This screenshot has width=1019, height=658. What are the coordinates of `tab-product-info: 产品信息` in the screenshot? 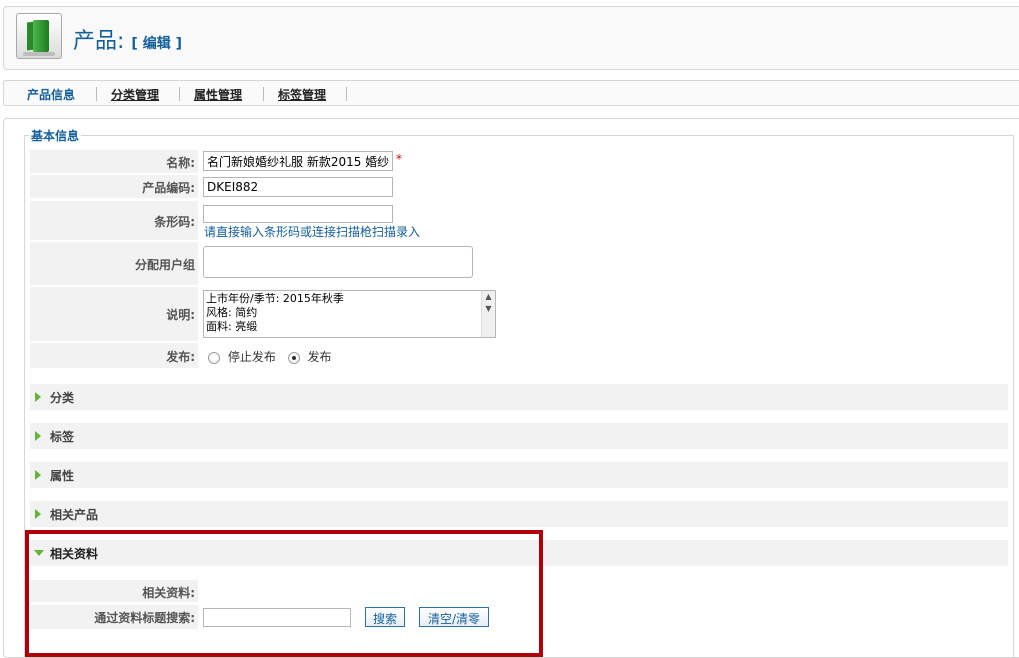 It's located at (51, 94).